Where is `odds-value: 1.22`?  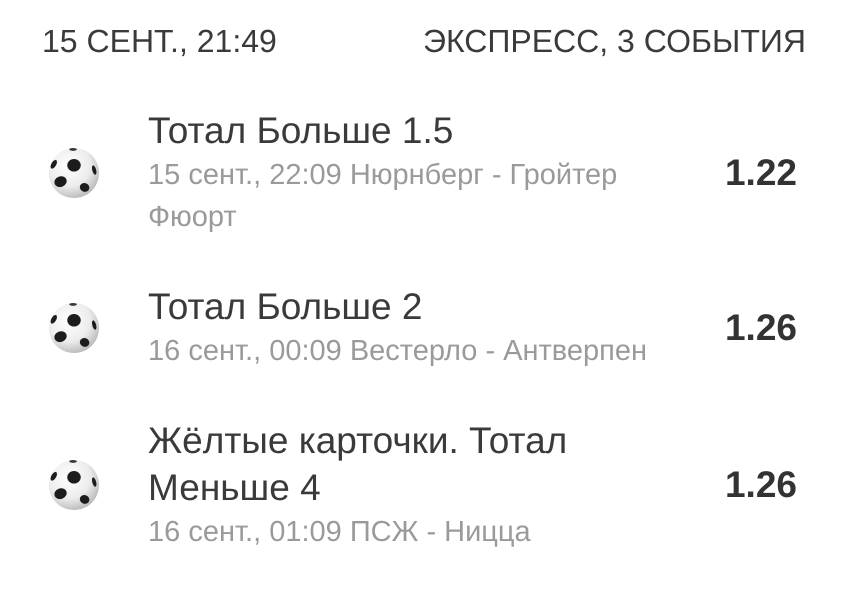
odds-value: 1.22 is located at coordinates (760, 173).